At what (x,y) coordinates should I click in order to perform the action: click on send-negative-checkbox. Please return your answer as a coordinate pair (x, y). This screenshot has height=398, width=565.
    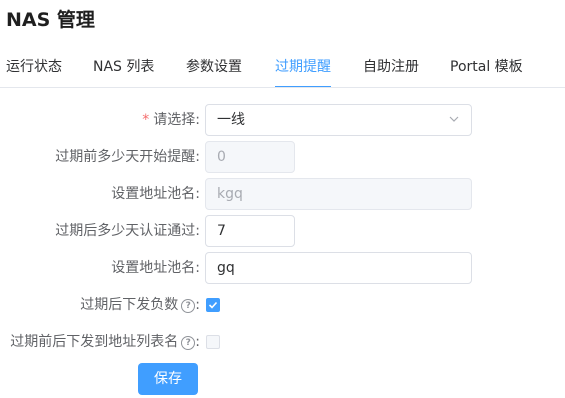
    Looking at the image, I should click on (213, 305).